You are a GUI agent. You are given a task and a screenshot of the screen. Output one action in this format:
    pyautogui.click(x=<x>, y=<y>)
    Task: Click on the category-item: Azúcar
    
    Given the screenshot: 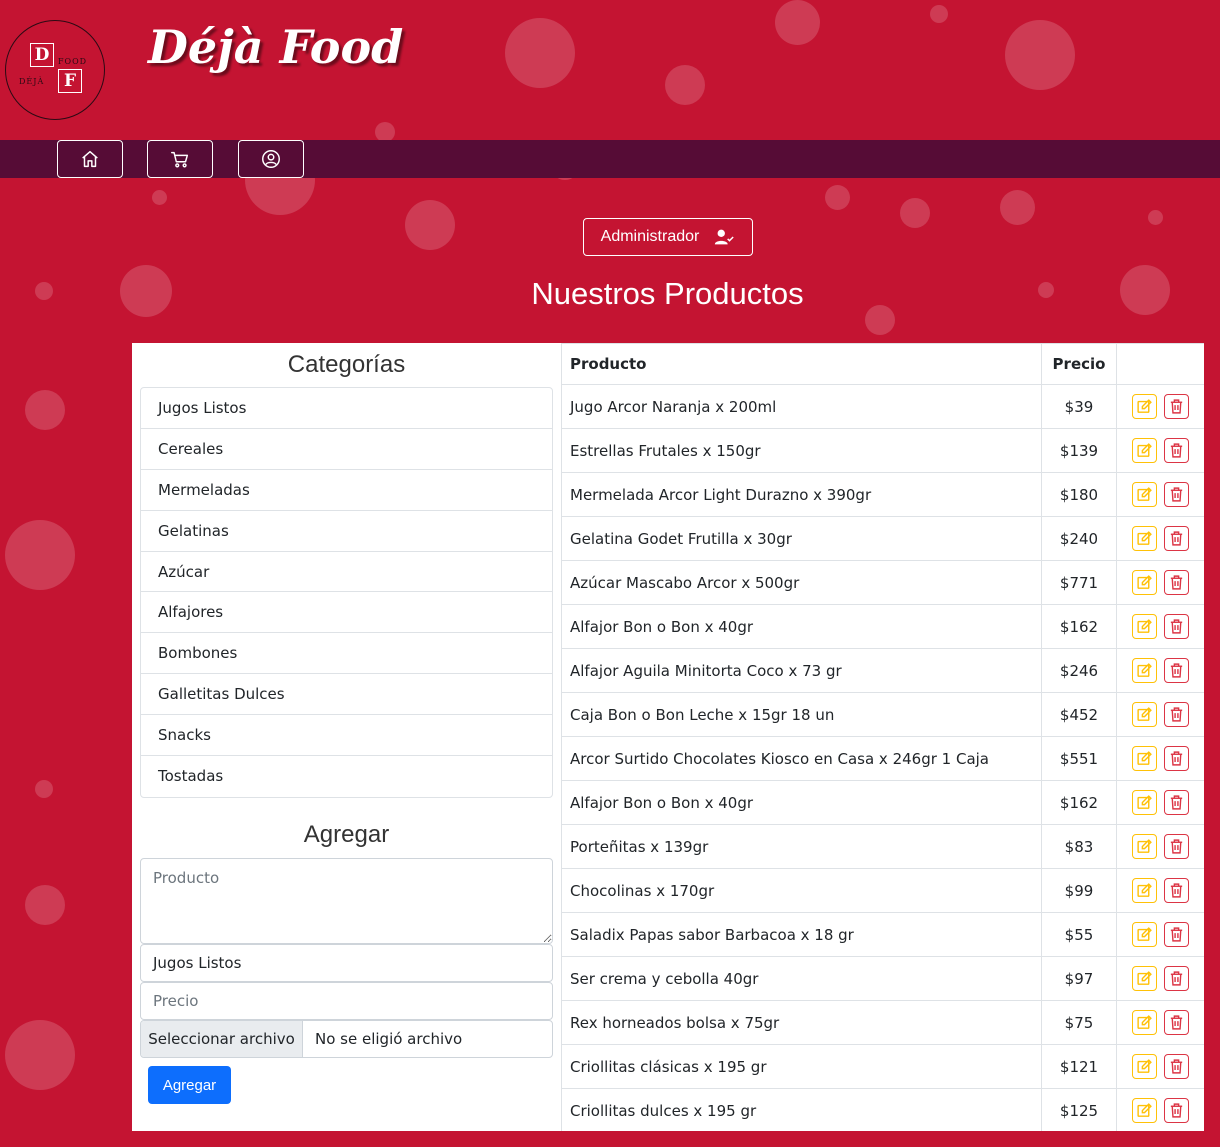 What is the action you would take?
    pyautogui.click(x=346, y=572)
    